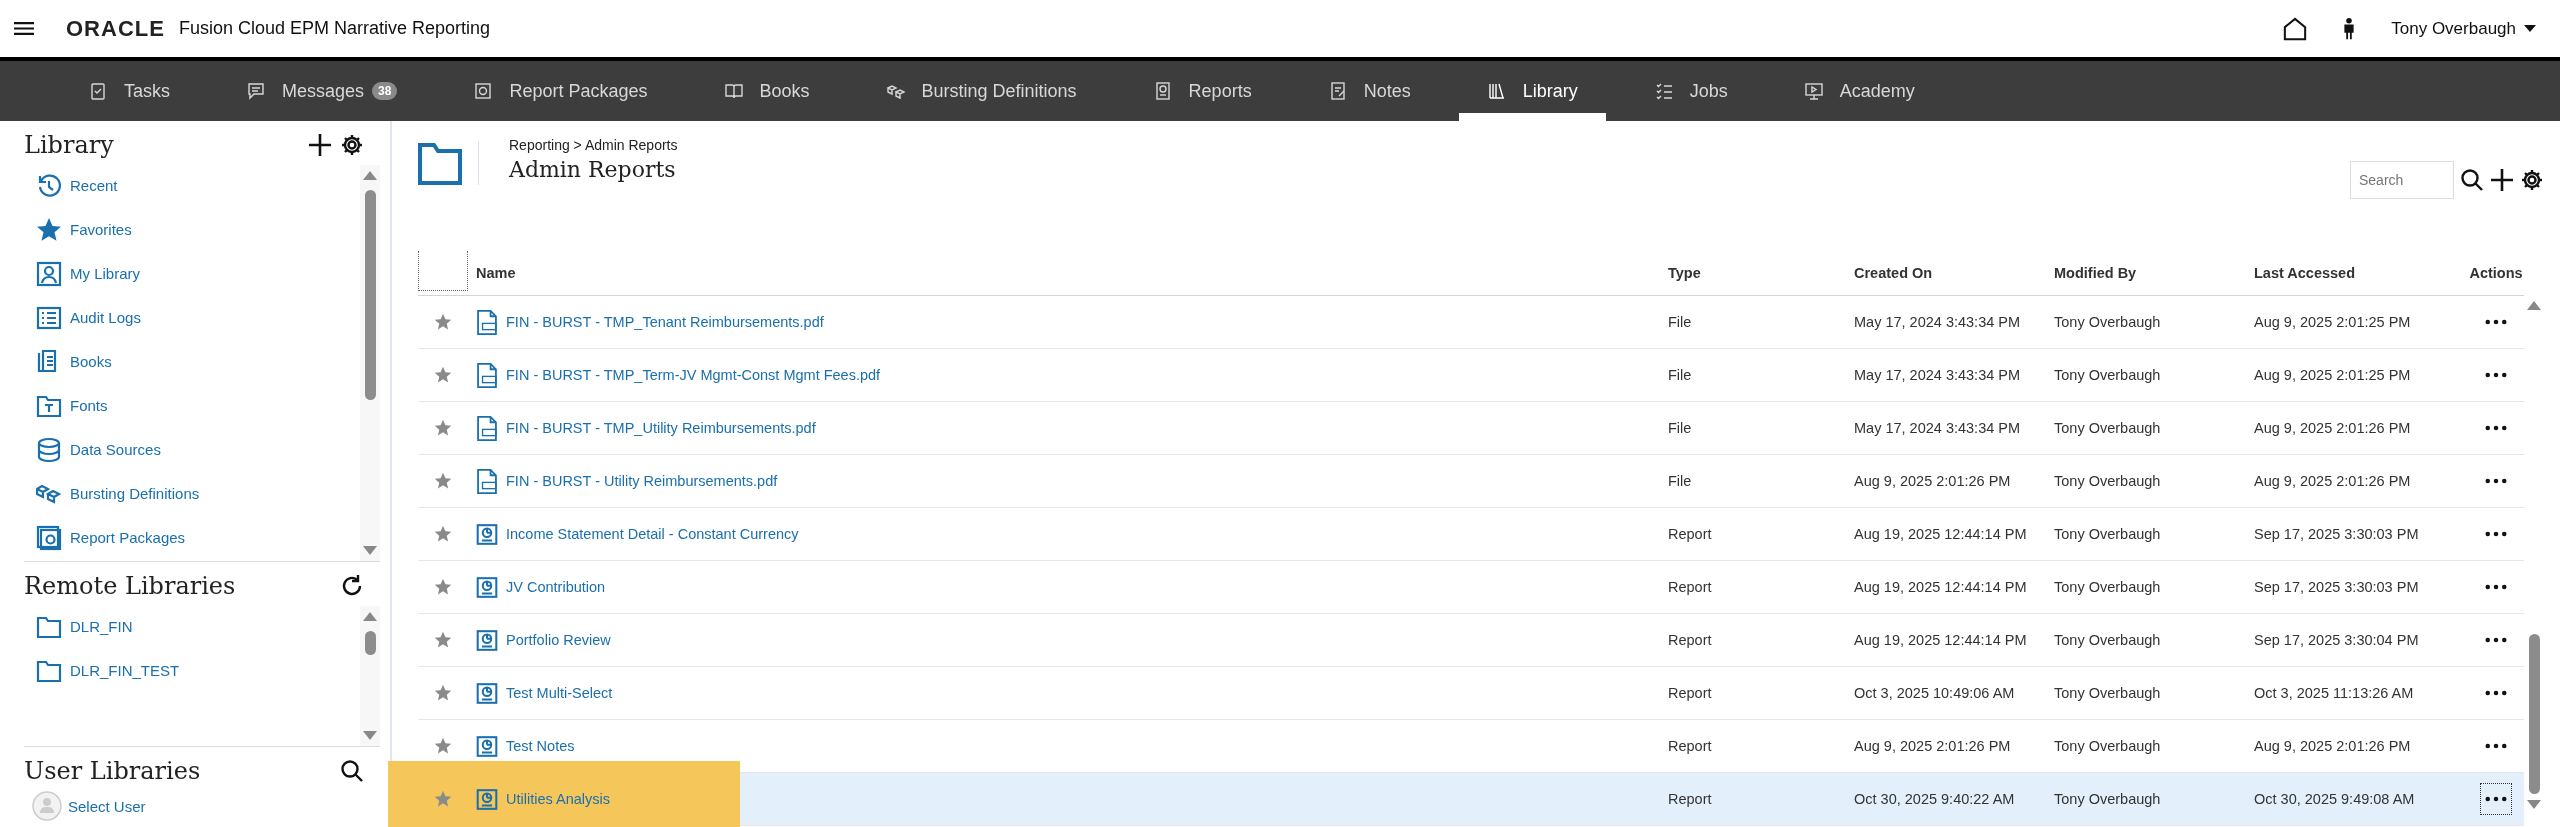 This screenshot has width=2560, height=827. What do you see at coordinates (198, 317) in the screenshot?
I see `sidebar-item: Audit Logs` at bounding box center [198, 317].